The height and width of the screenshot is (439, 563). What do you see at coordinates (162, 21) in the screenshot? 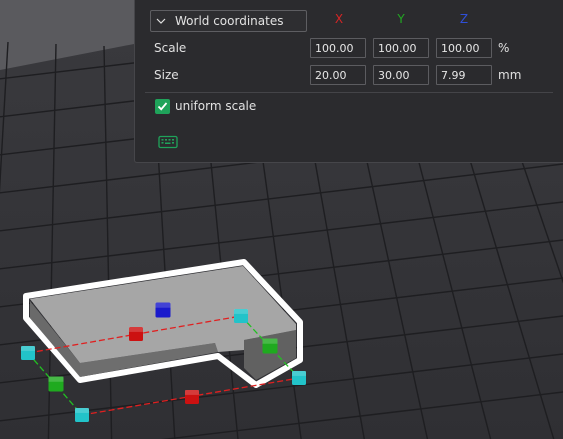
I see `chevron-down-icon` at bounding box center [162, 21].